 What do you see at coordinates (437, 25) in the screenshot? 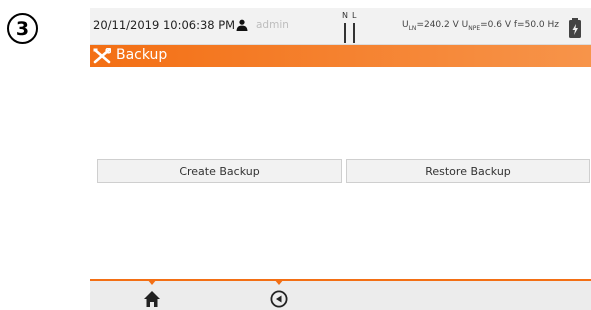
I see `u-ln-value: =240.2 V` at bounding box center [437, 25].